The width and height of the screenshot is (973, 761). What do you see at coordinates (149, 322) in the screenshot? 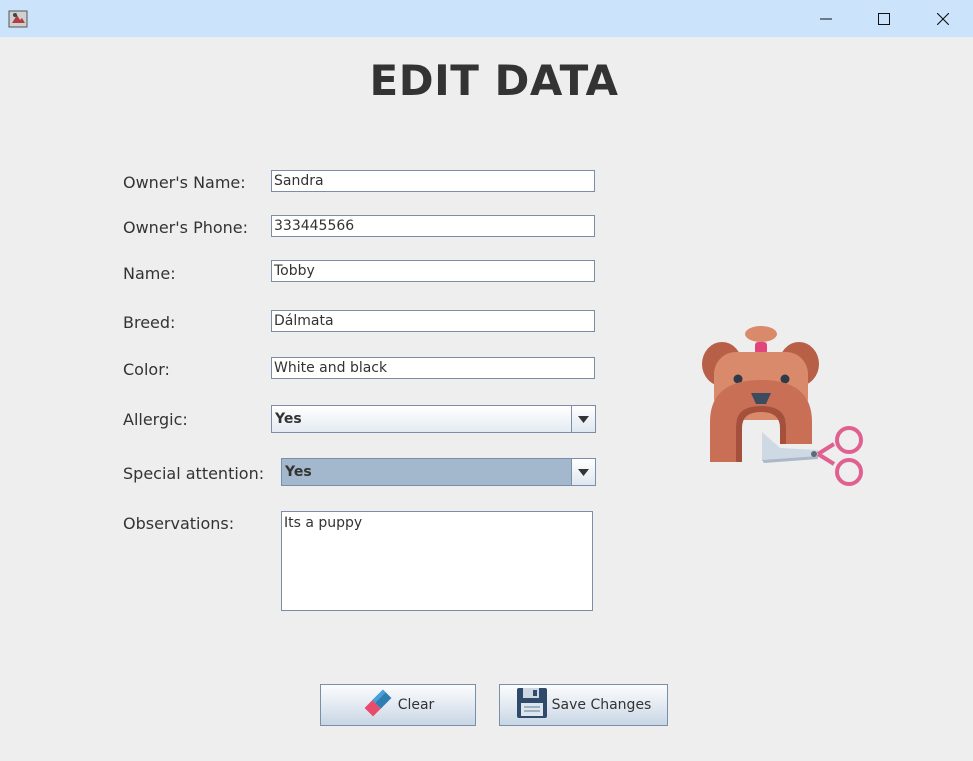
I see `breed-label: Breed:` at bounding box center [149, 322].